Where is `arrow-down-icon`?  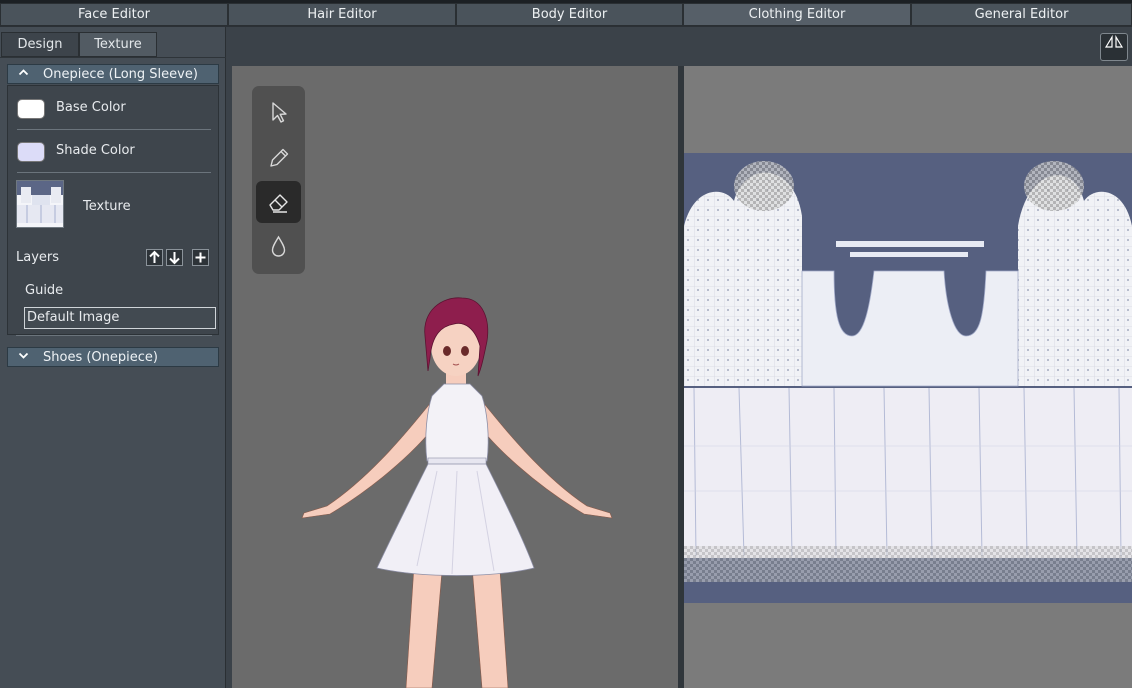
arrow-down-icon is located at coordinates (174, 258).